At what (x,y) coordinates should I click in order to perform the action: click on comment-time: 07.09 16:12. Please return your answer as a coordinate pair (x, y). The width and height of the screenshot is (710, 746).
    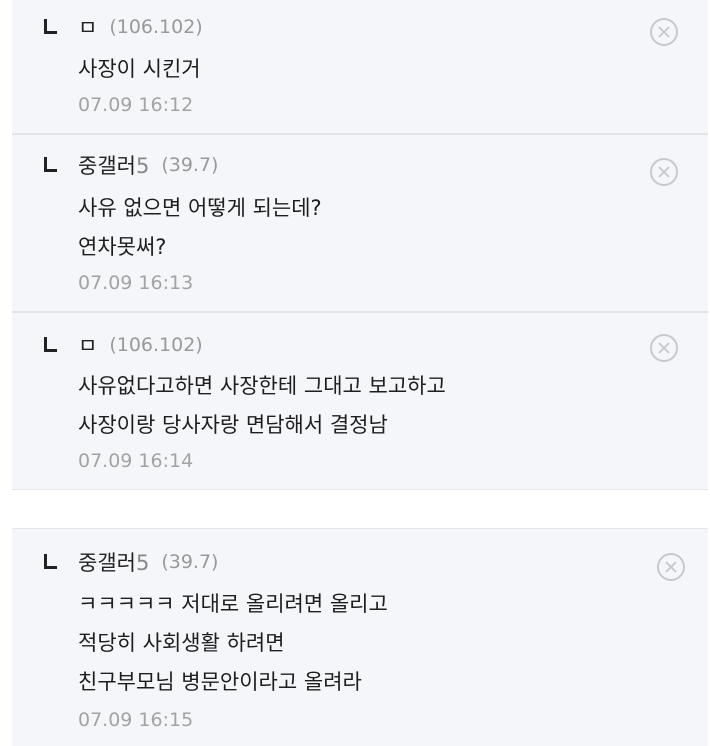
    Looking at the image, I should click on (136, 105).